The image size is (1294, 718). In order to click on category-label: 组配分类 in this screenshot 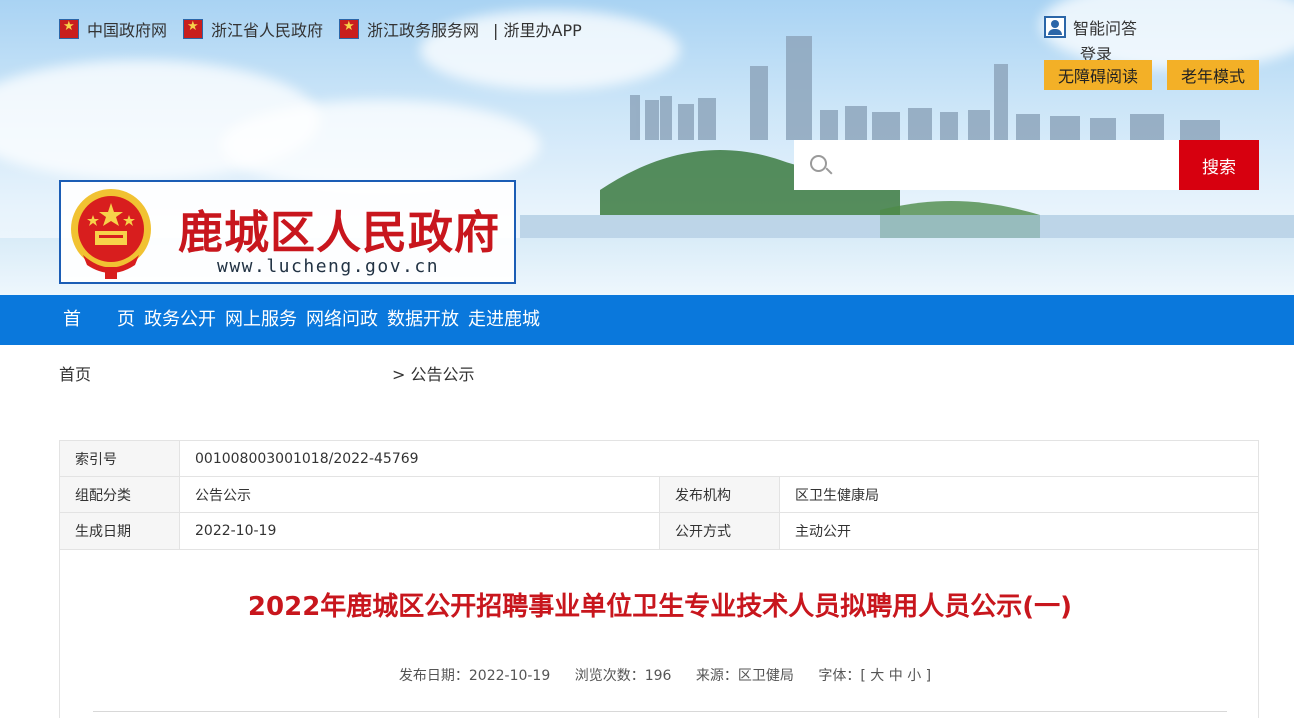, I will do `click(120, 494)`.